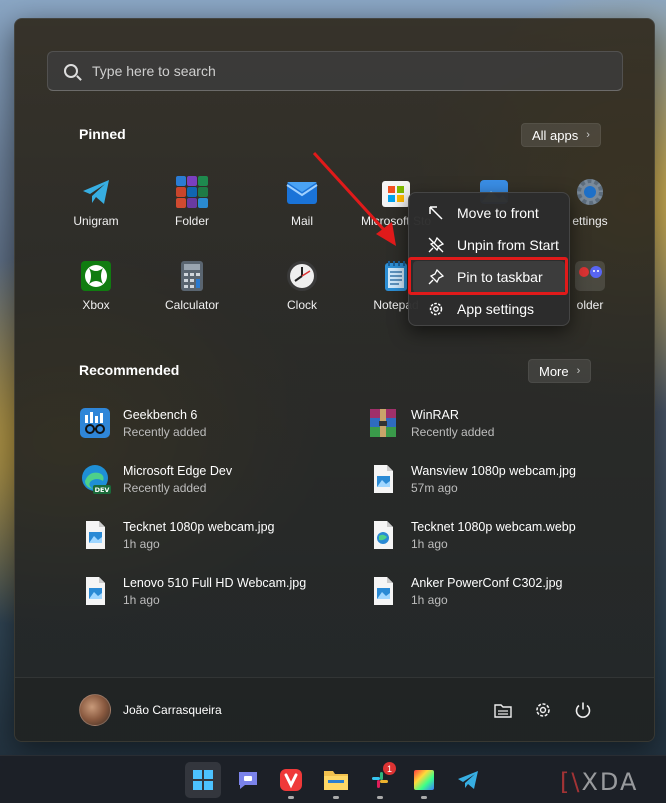 This screenshot has width=666, height=803. I want to click on office-folder-icon, so click(192, 192).